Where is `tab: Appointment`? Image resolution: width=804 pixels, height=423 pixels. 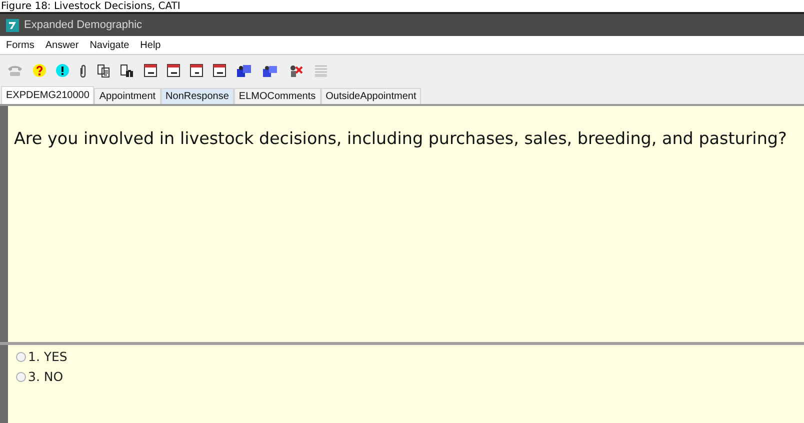 tab: Appointment is located at coordinates (127, 96).